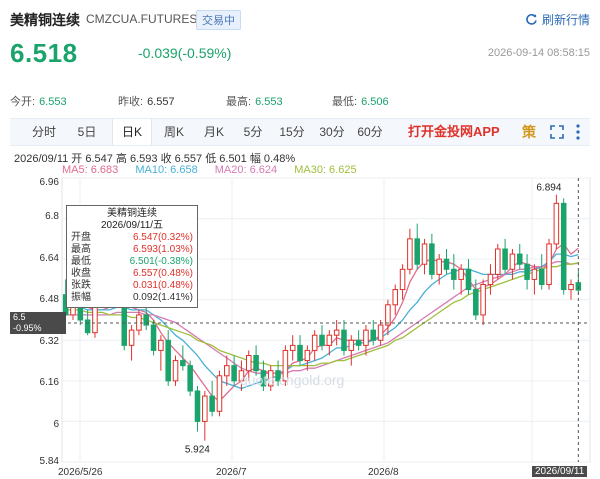 The height and width of the screenshot is (479, 600). Describe the element at coordinates (80, 472) in the screenshot. I see `x-tick-label: 2026/5/26` at that location.